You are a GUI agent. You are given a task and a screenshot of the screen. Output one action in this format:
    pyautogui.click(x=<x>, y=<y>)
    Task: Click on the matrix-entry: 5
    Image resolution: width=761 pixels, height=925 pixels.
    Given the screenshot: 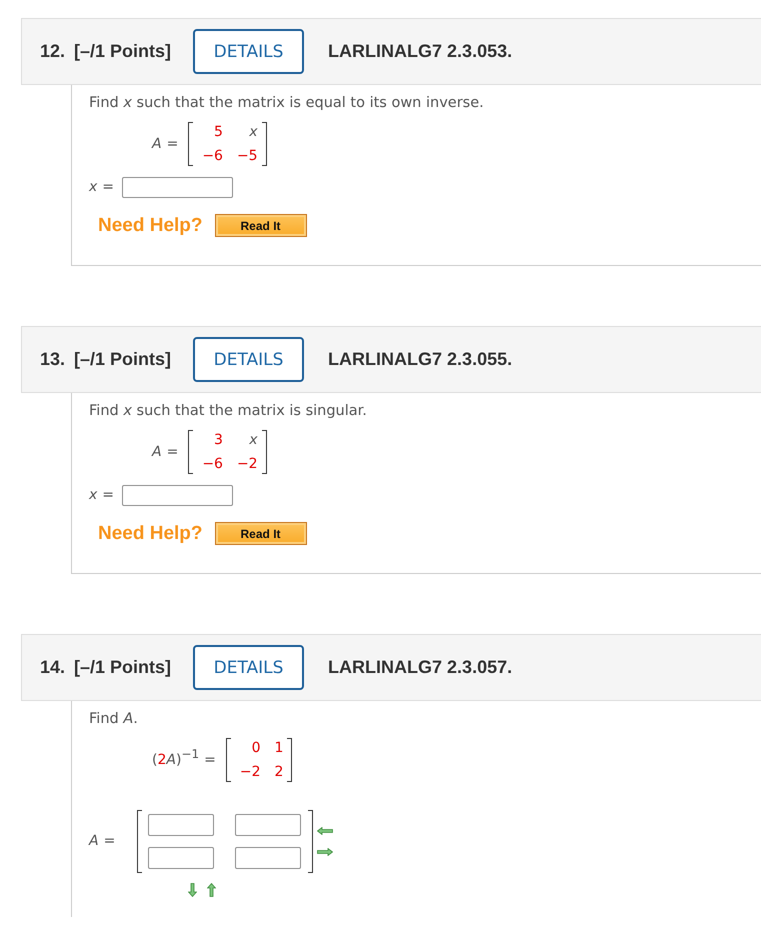 What is the action you would take?
    pyautogui.click(x=218, y=132)
    